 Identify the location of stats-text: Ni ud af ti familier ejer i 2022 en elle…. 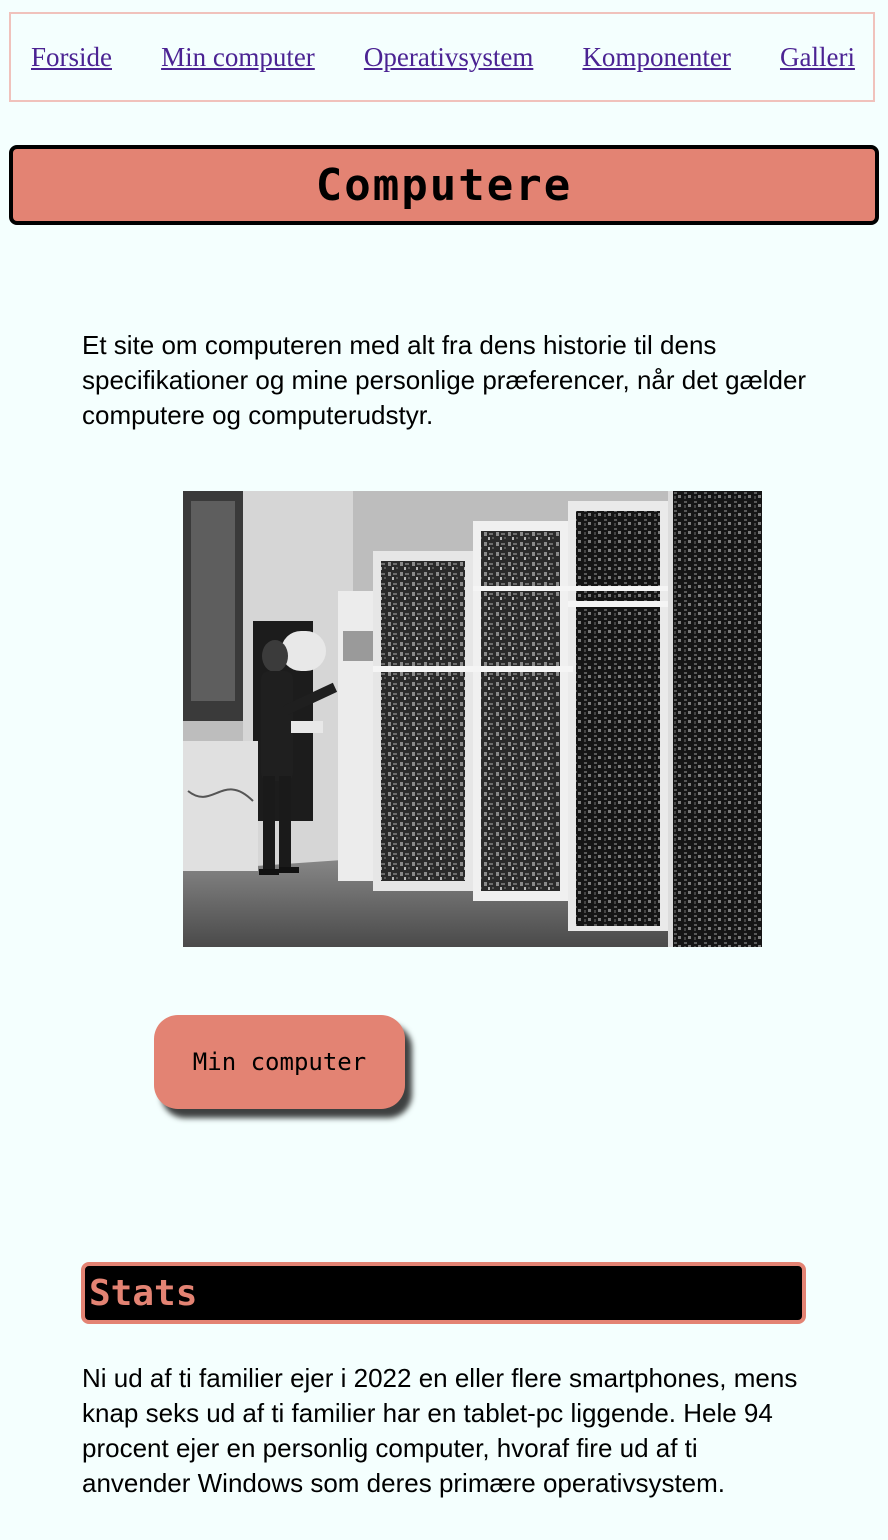
(440, 1430).